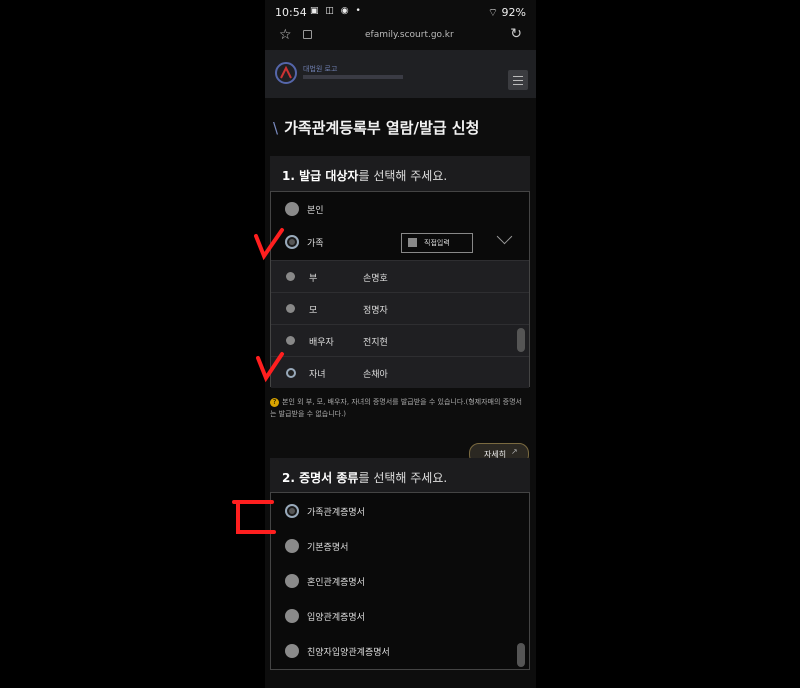  Describe the element at coordinates (400, 340) in the screenshot. I see `family-member-row: 배우자 전지현` at that location.